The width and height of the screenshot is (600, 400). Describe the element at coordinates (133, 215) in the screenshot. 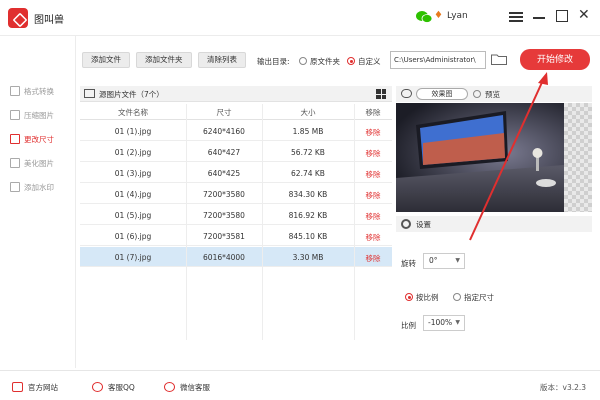

I see `file-name: 01 (5).jpg` at that location.